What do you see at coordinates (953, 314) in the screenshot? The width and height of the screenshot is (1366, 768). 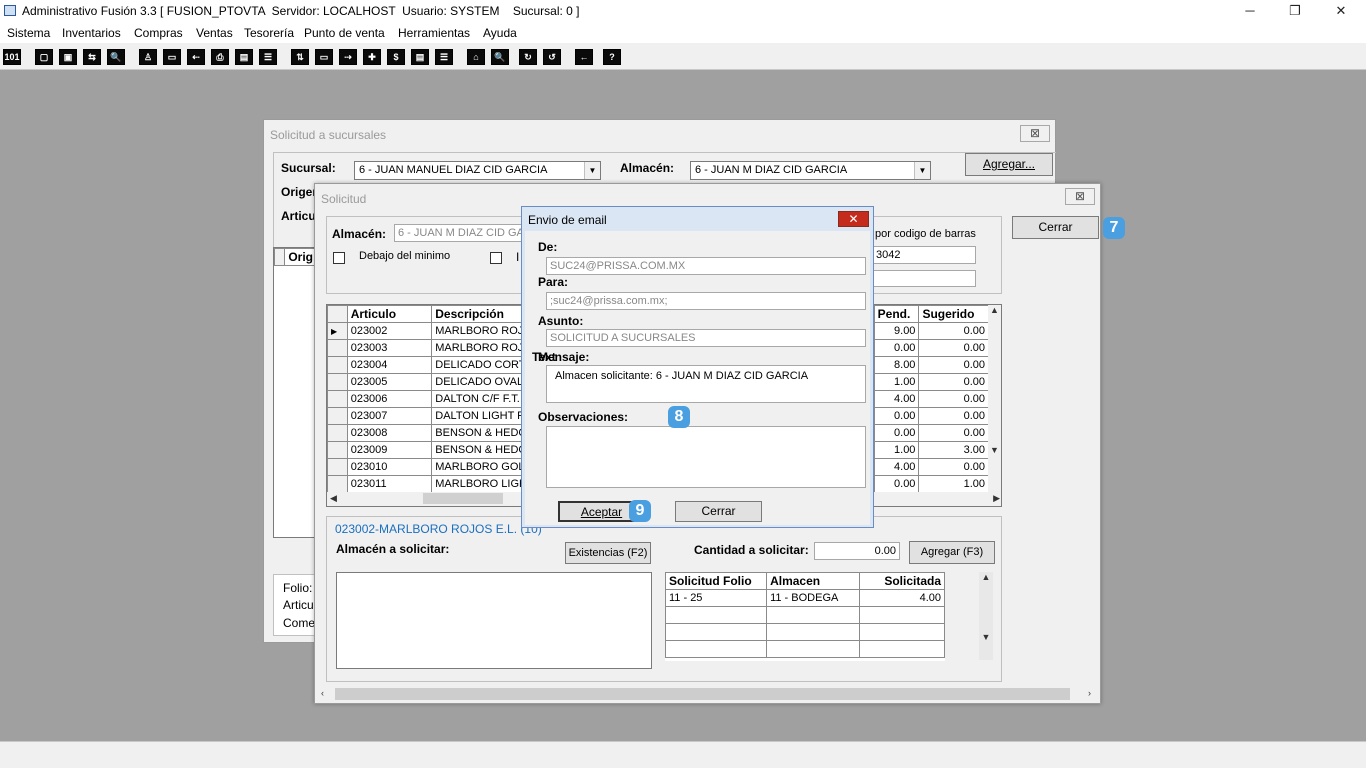 I see `col-sugerido: Sugerido` at bounding box center [953, 314].